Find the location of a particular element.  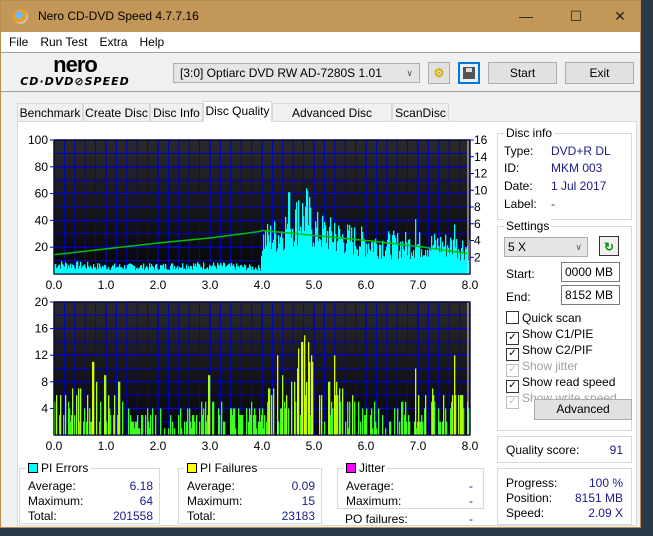

settings-title: Settings is located at coordinates (528, 226).